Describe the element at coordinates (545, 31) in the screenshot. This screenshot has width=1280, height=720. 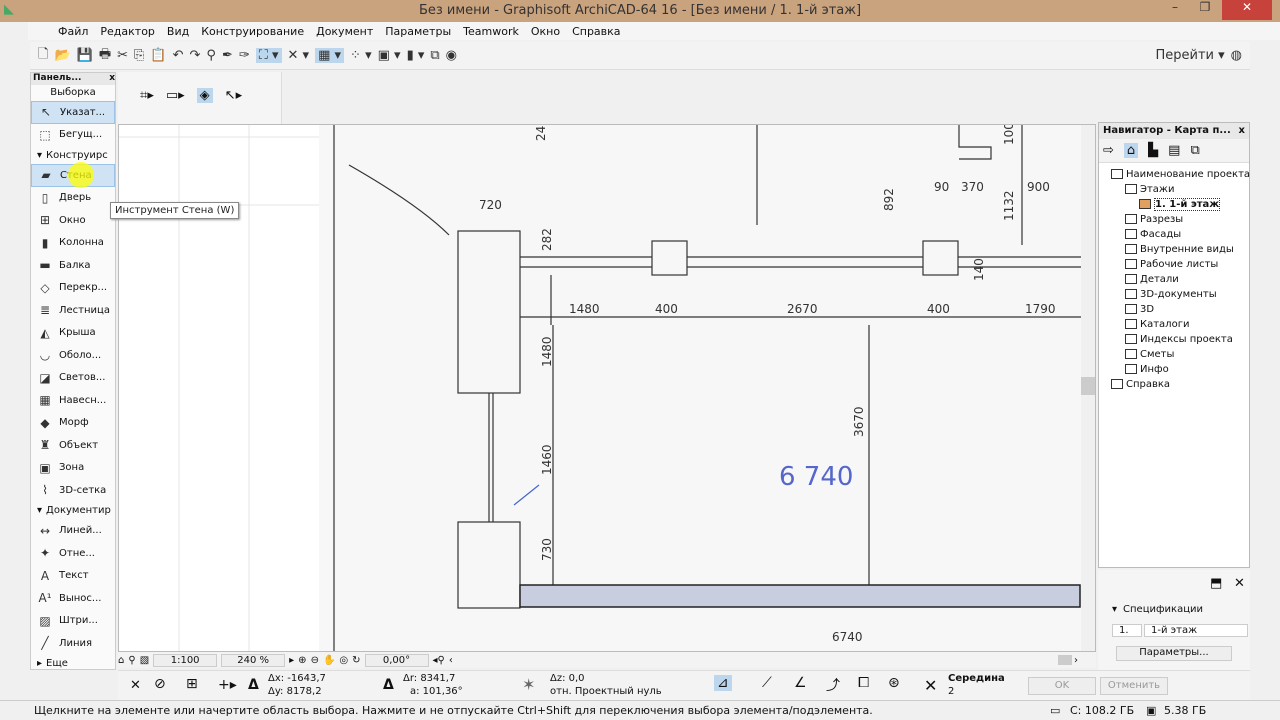
I see `menu-item: Окно` at that location.